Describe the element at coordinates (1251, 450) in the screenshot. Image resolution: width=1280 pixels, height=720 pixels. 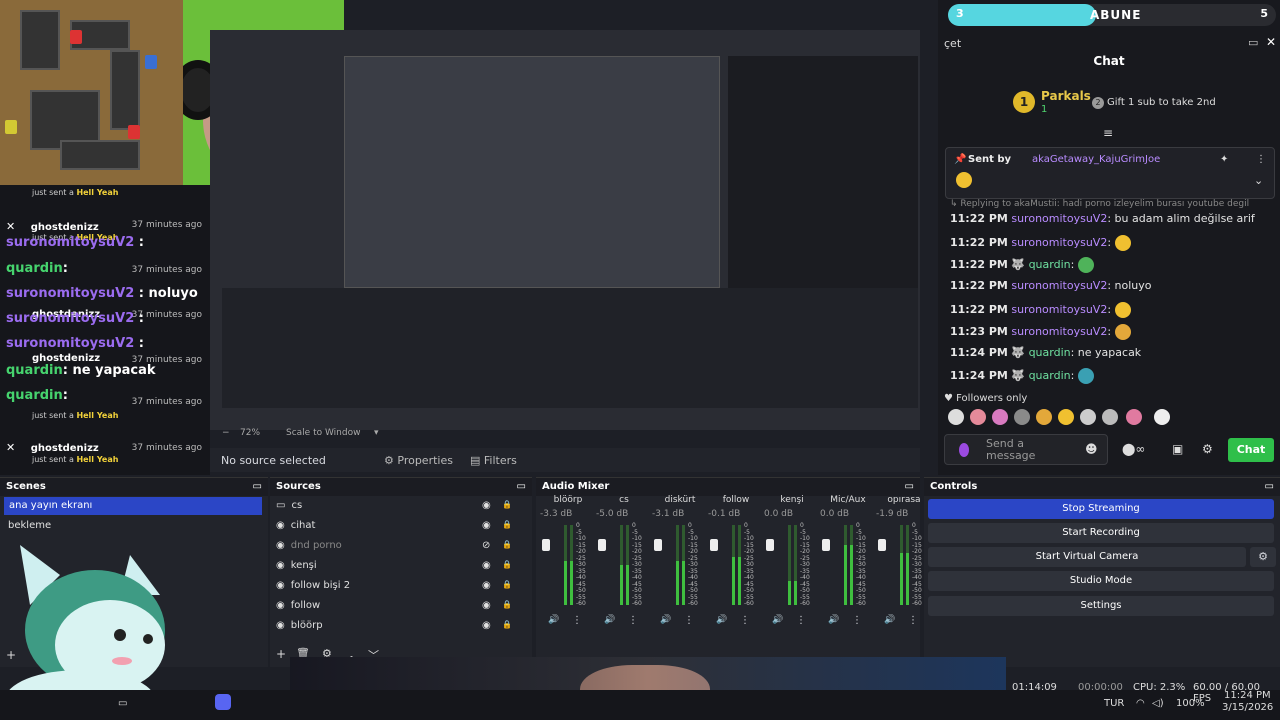
I see `chat-send-button: Chat` at that location.